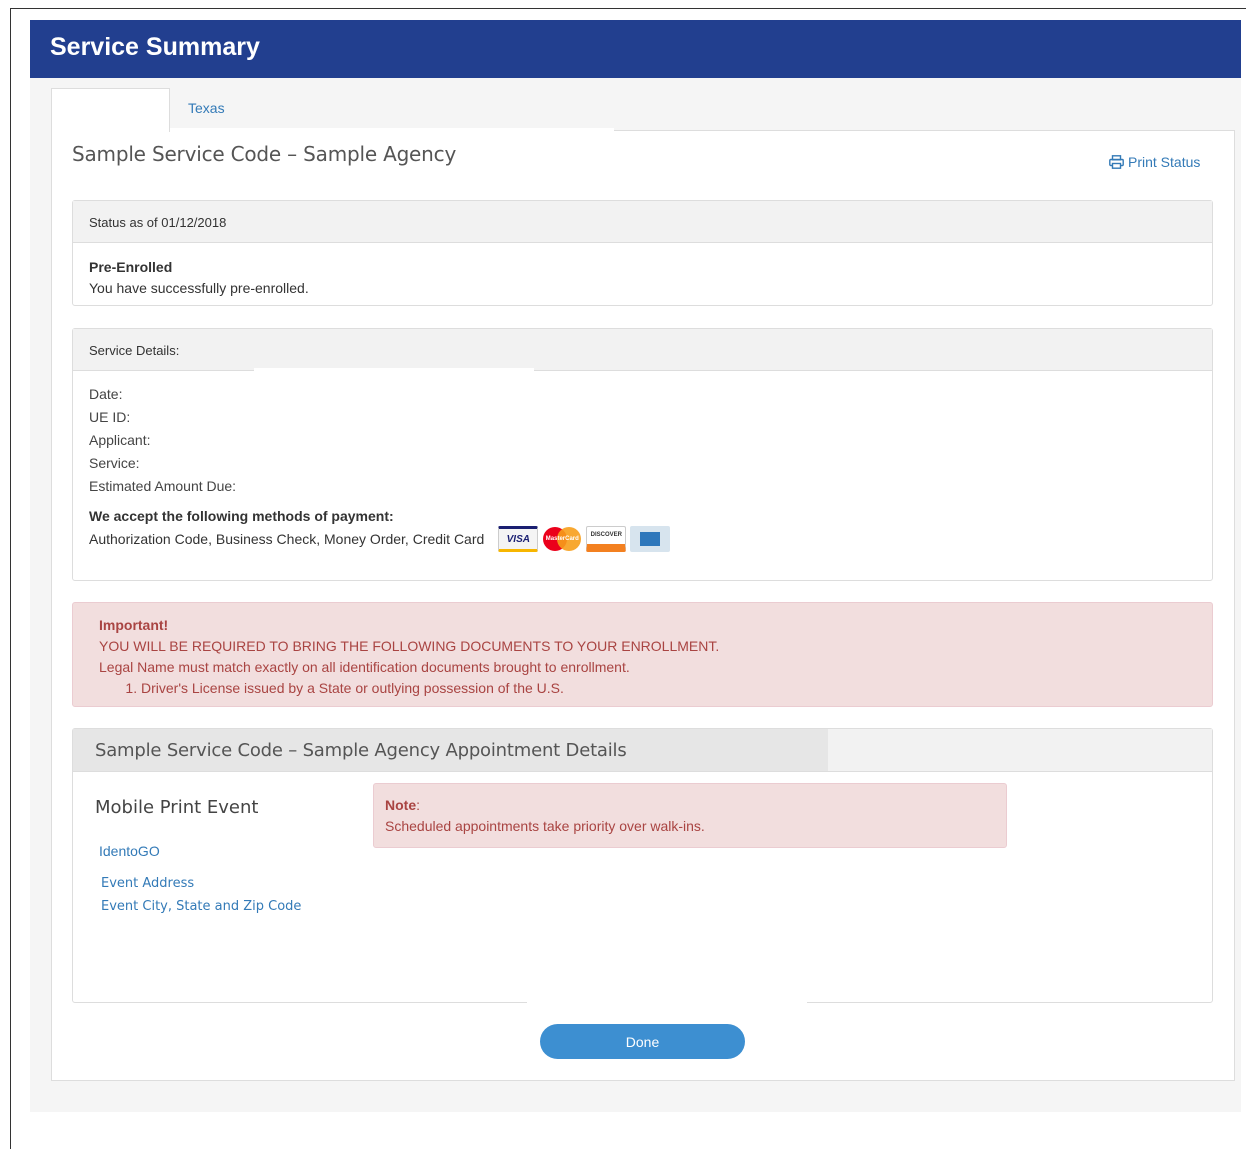  Describe the element at coordinates (264, 154) in the screenshot. I see `page-title: Sample Service Code – Sample Agency` at that location.